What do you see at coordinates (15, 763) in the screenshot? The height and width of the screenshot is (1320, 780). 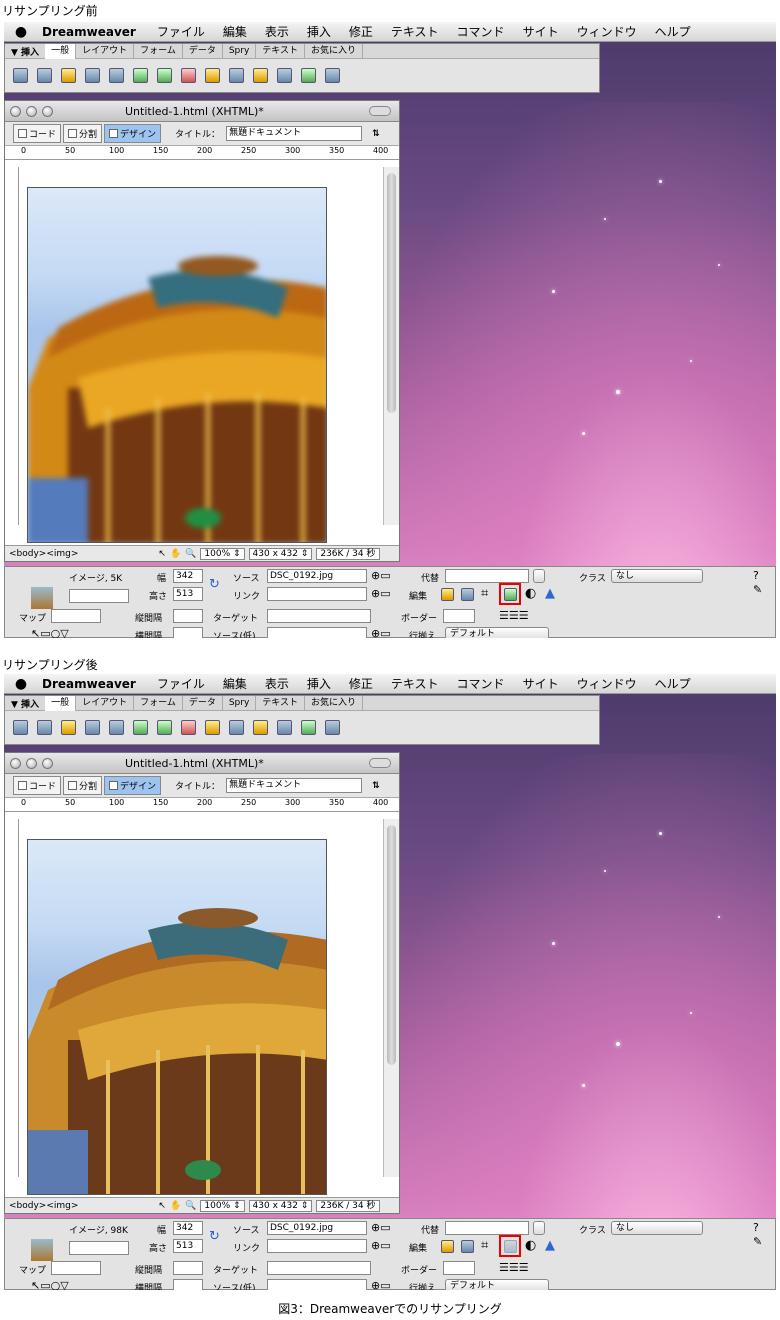 I see `close-window-button` at bounding box center [15, 763].